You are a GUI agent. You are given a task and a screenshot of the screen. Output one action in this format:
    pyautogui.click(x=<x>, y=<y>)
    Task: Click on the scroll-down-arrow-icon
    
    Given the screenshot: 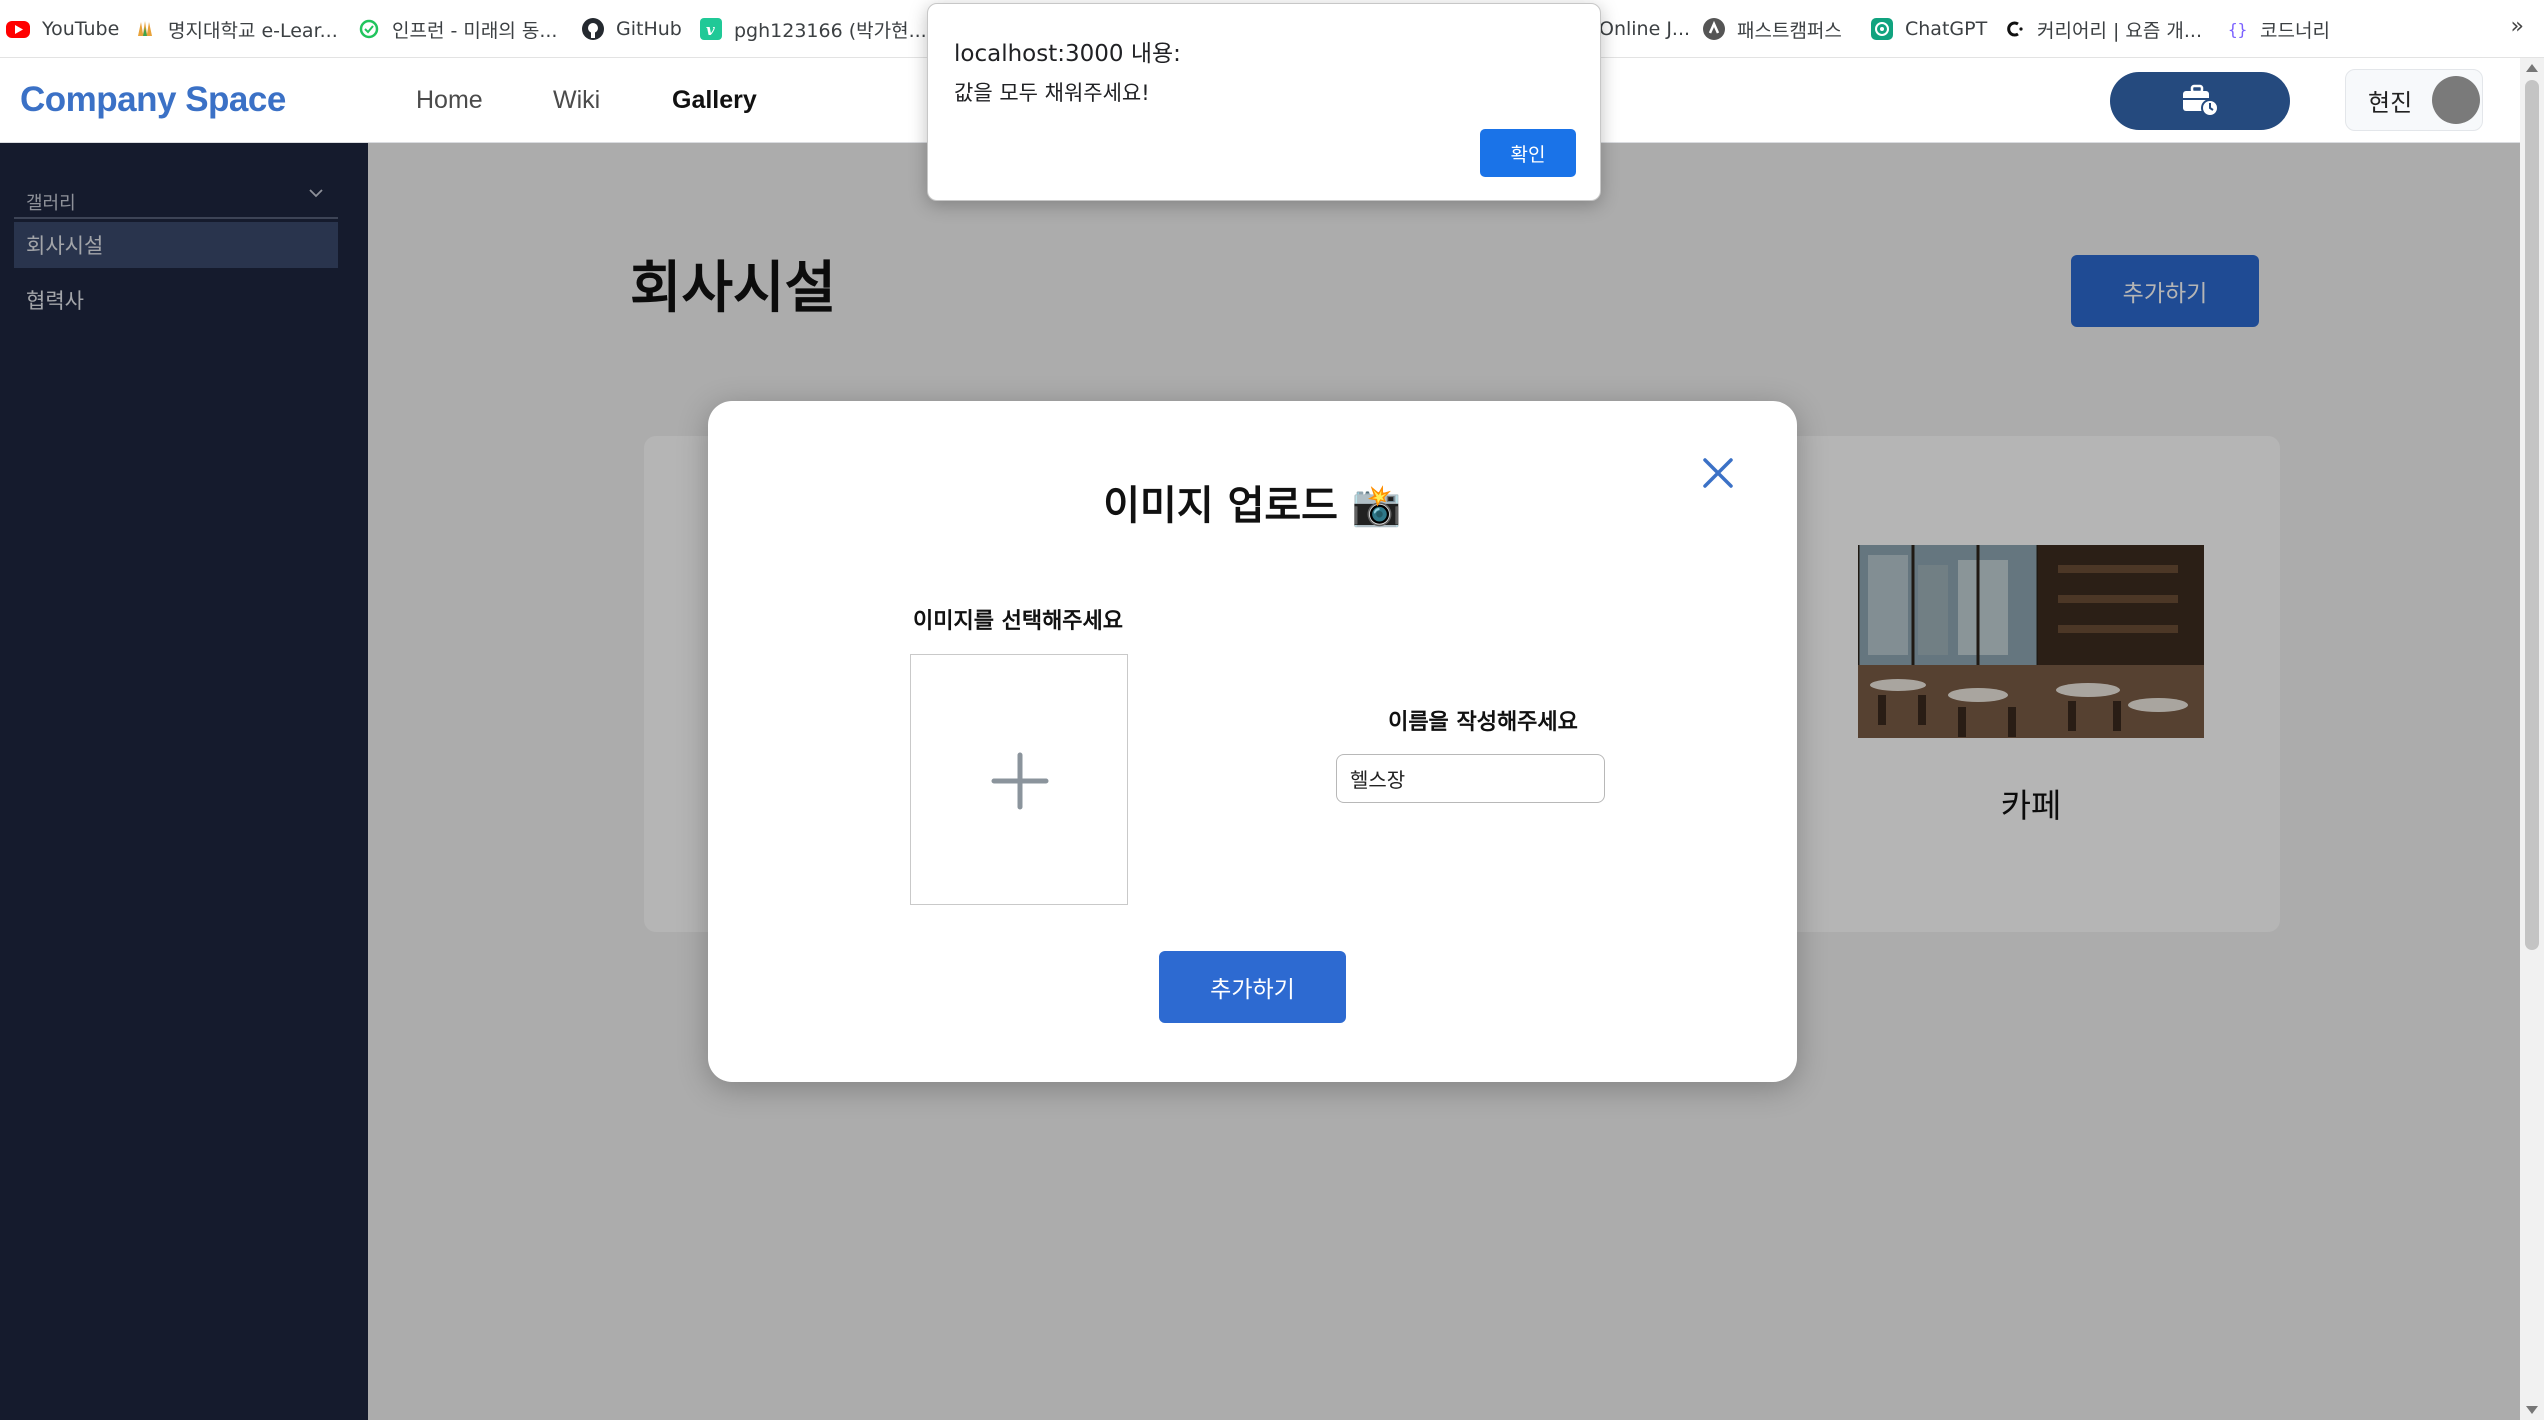 What is the action you would take?
    pyautogui.click(x=2532, y=1410)
    